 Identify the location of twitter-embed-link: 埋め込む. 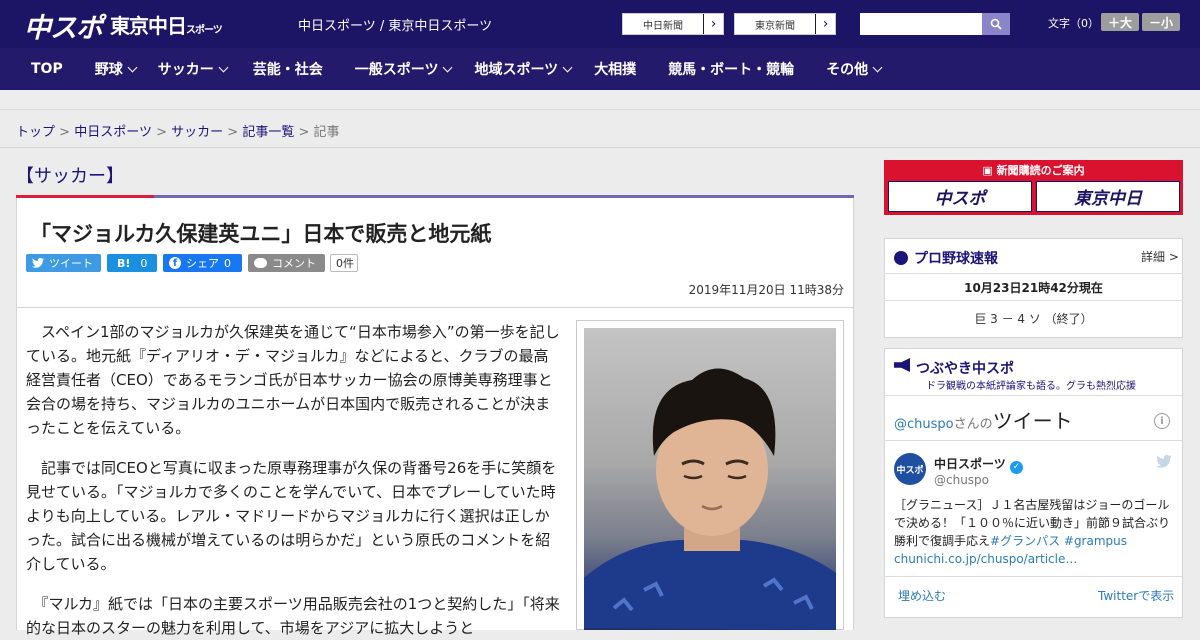
(922, 595).